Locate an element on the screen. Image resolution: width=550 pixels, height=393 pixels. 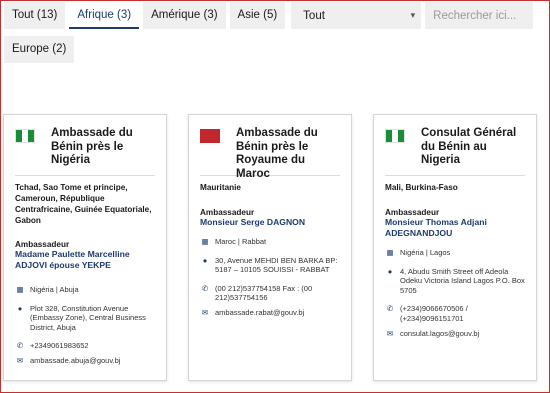
location-text: Maroc | Rabbat is located at coordinates (241, 241).